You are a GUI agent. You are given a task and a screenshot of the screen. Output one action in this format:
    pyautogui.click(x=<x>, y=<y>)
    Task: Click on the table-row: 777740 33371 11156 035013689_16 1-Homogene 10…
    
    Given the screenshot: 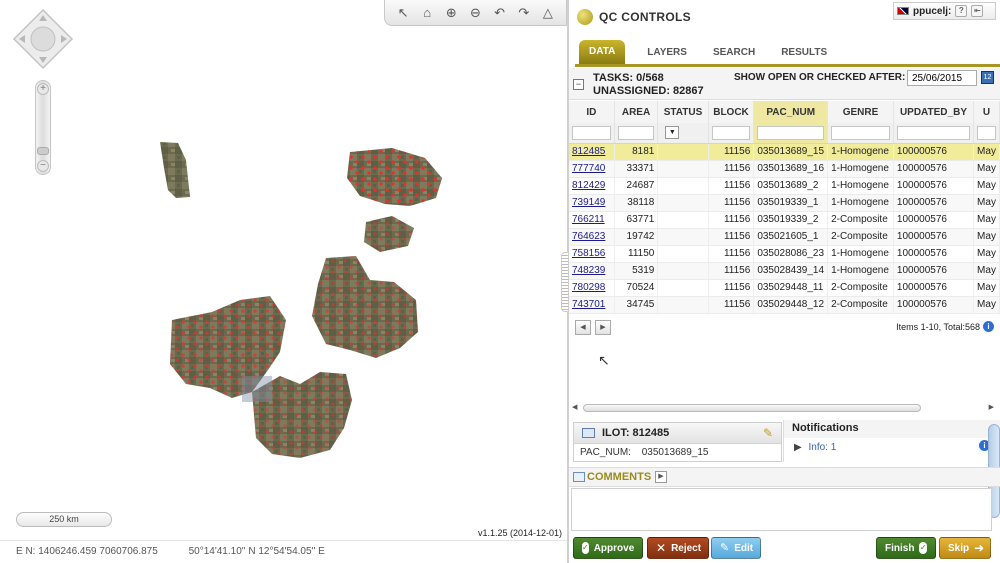 What is the action you would take?
    pyautogui.click(x=784, y=169)
    